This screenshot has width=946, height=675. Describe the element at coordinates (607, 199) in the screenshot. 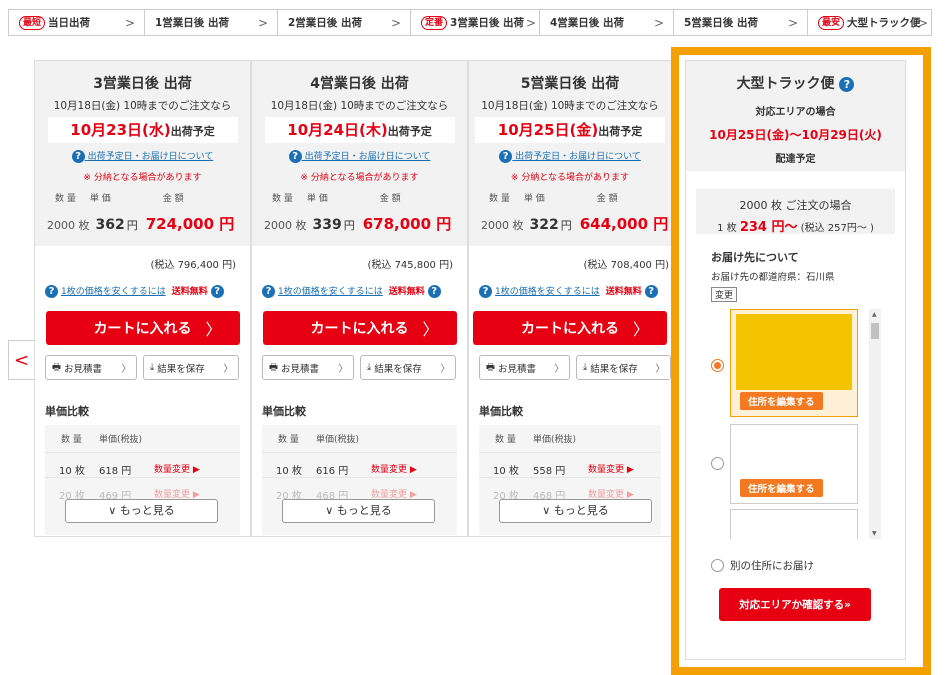

I see `col-amount-label: 金 額` at that location.